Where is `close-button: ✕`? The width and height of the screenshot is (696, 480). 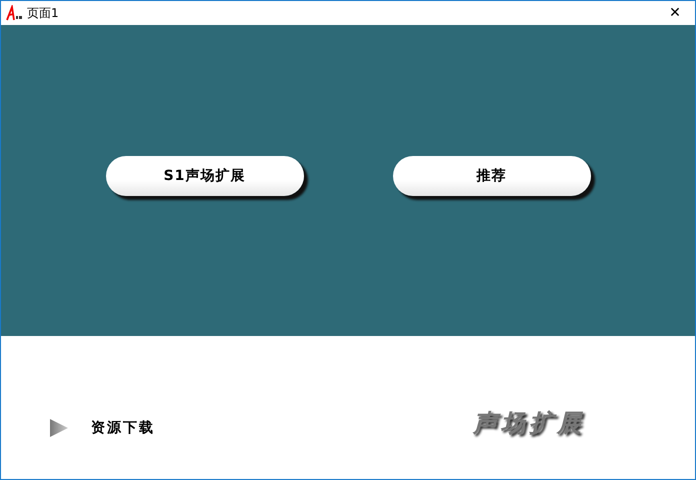
close-button: ✕ is located at coordinates (675, 13).